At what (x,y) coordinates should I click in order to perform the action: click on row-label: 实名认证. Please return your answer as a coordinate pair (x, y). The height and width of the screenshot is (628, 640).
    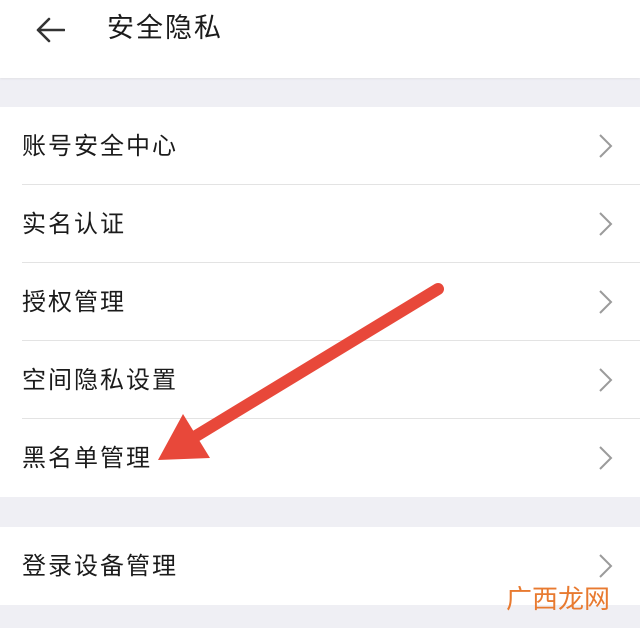
    Looking at the image, I should click on (74, 224).